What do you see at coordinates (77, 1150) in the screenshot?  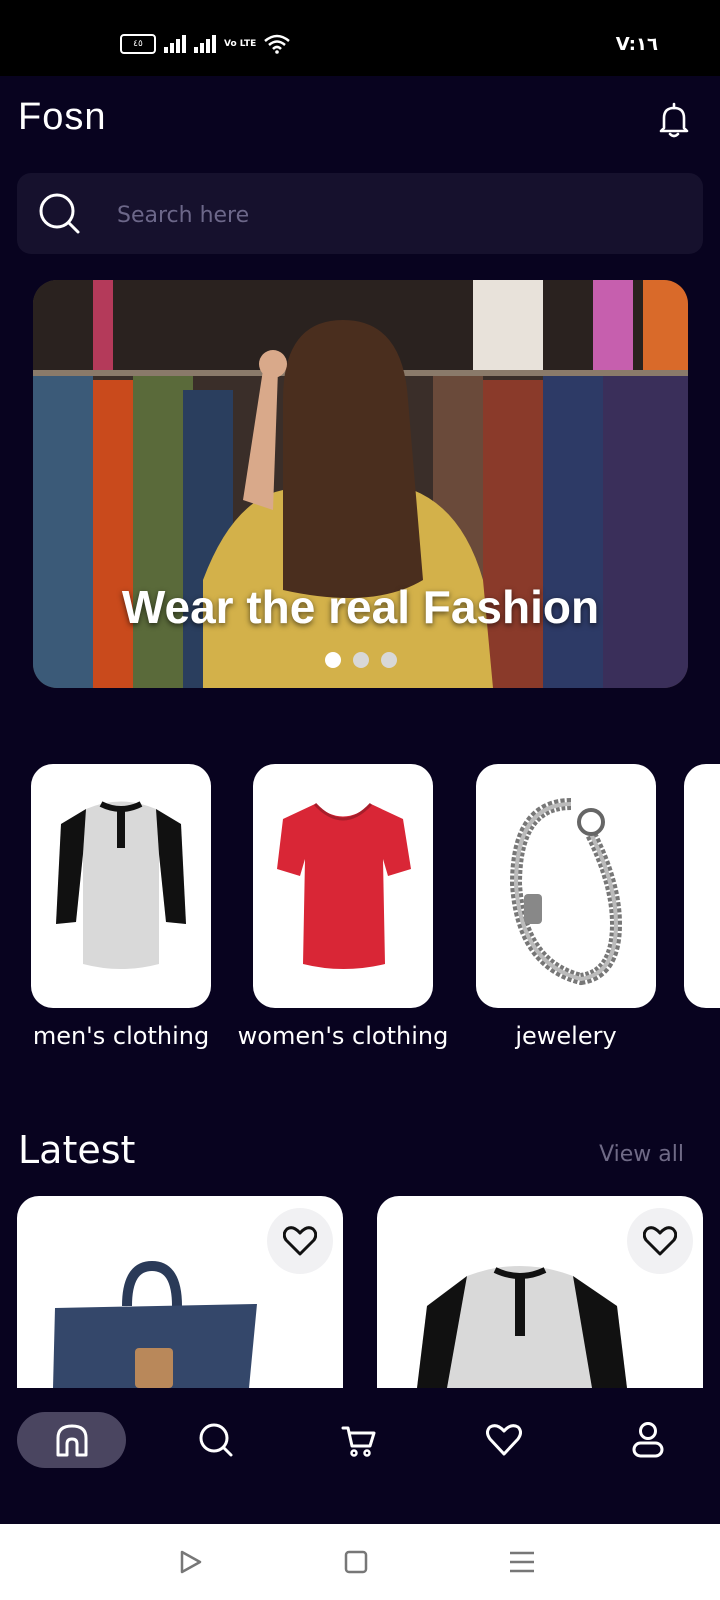 I see `latest-section-title: Latest` at bounding box center [77, 1150].